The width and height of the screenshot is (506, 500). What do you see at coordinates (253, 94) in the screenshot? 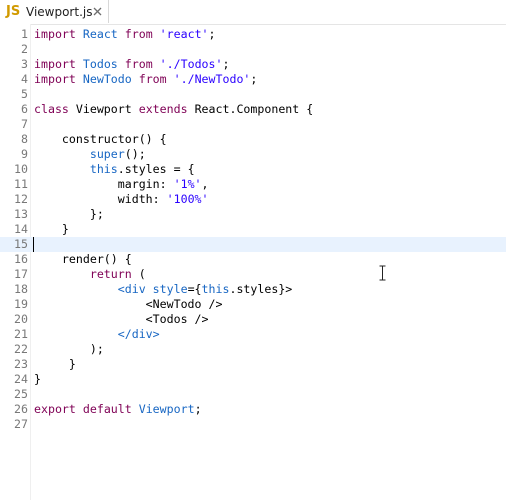
I see `code-line: 5` at bounding box center [253, 94].